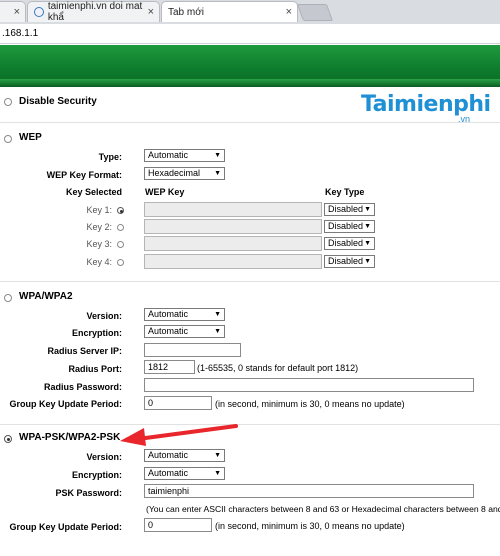 The height and width of the screenshot is (556, 500). Describe the element at coordinates (233, 209) in the screenshot. I see `key-1-input` at that location.